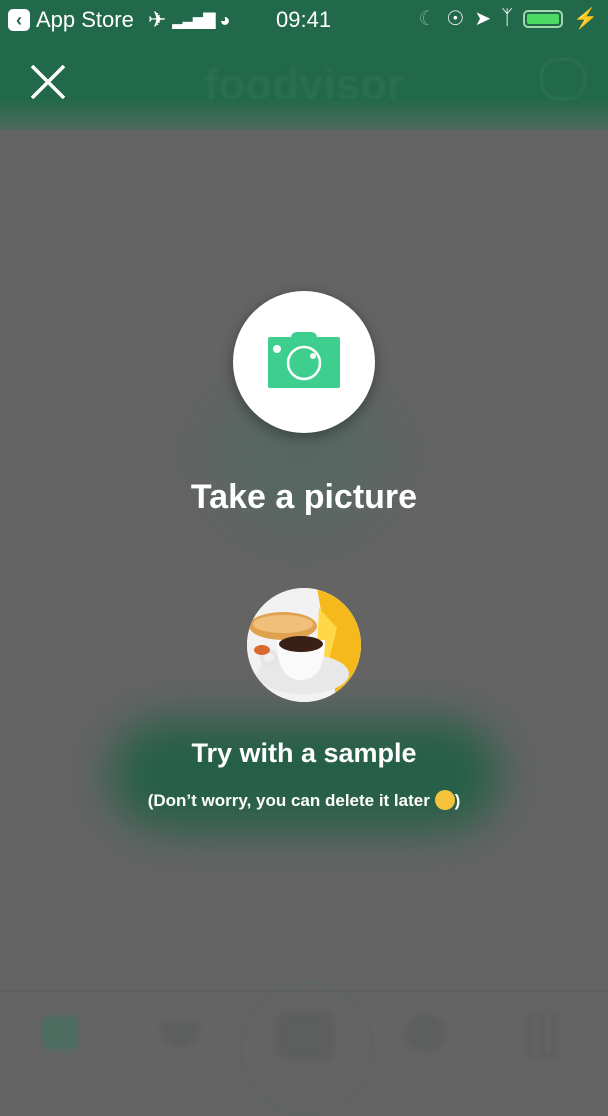 The image size is (608, 1116). Describe the element at coordinates (304, 497) in the screenshot. I see `take-picture-label: Take a picture` at that location.